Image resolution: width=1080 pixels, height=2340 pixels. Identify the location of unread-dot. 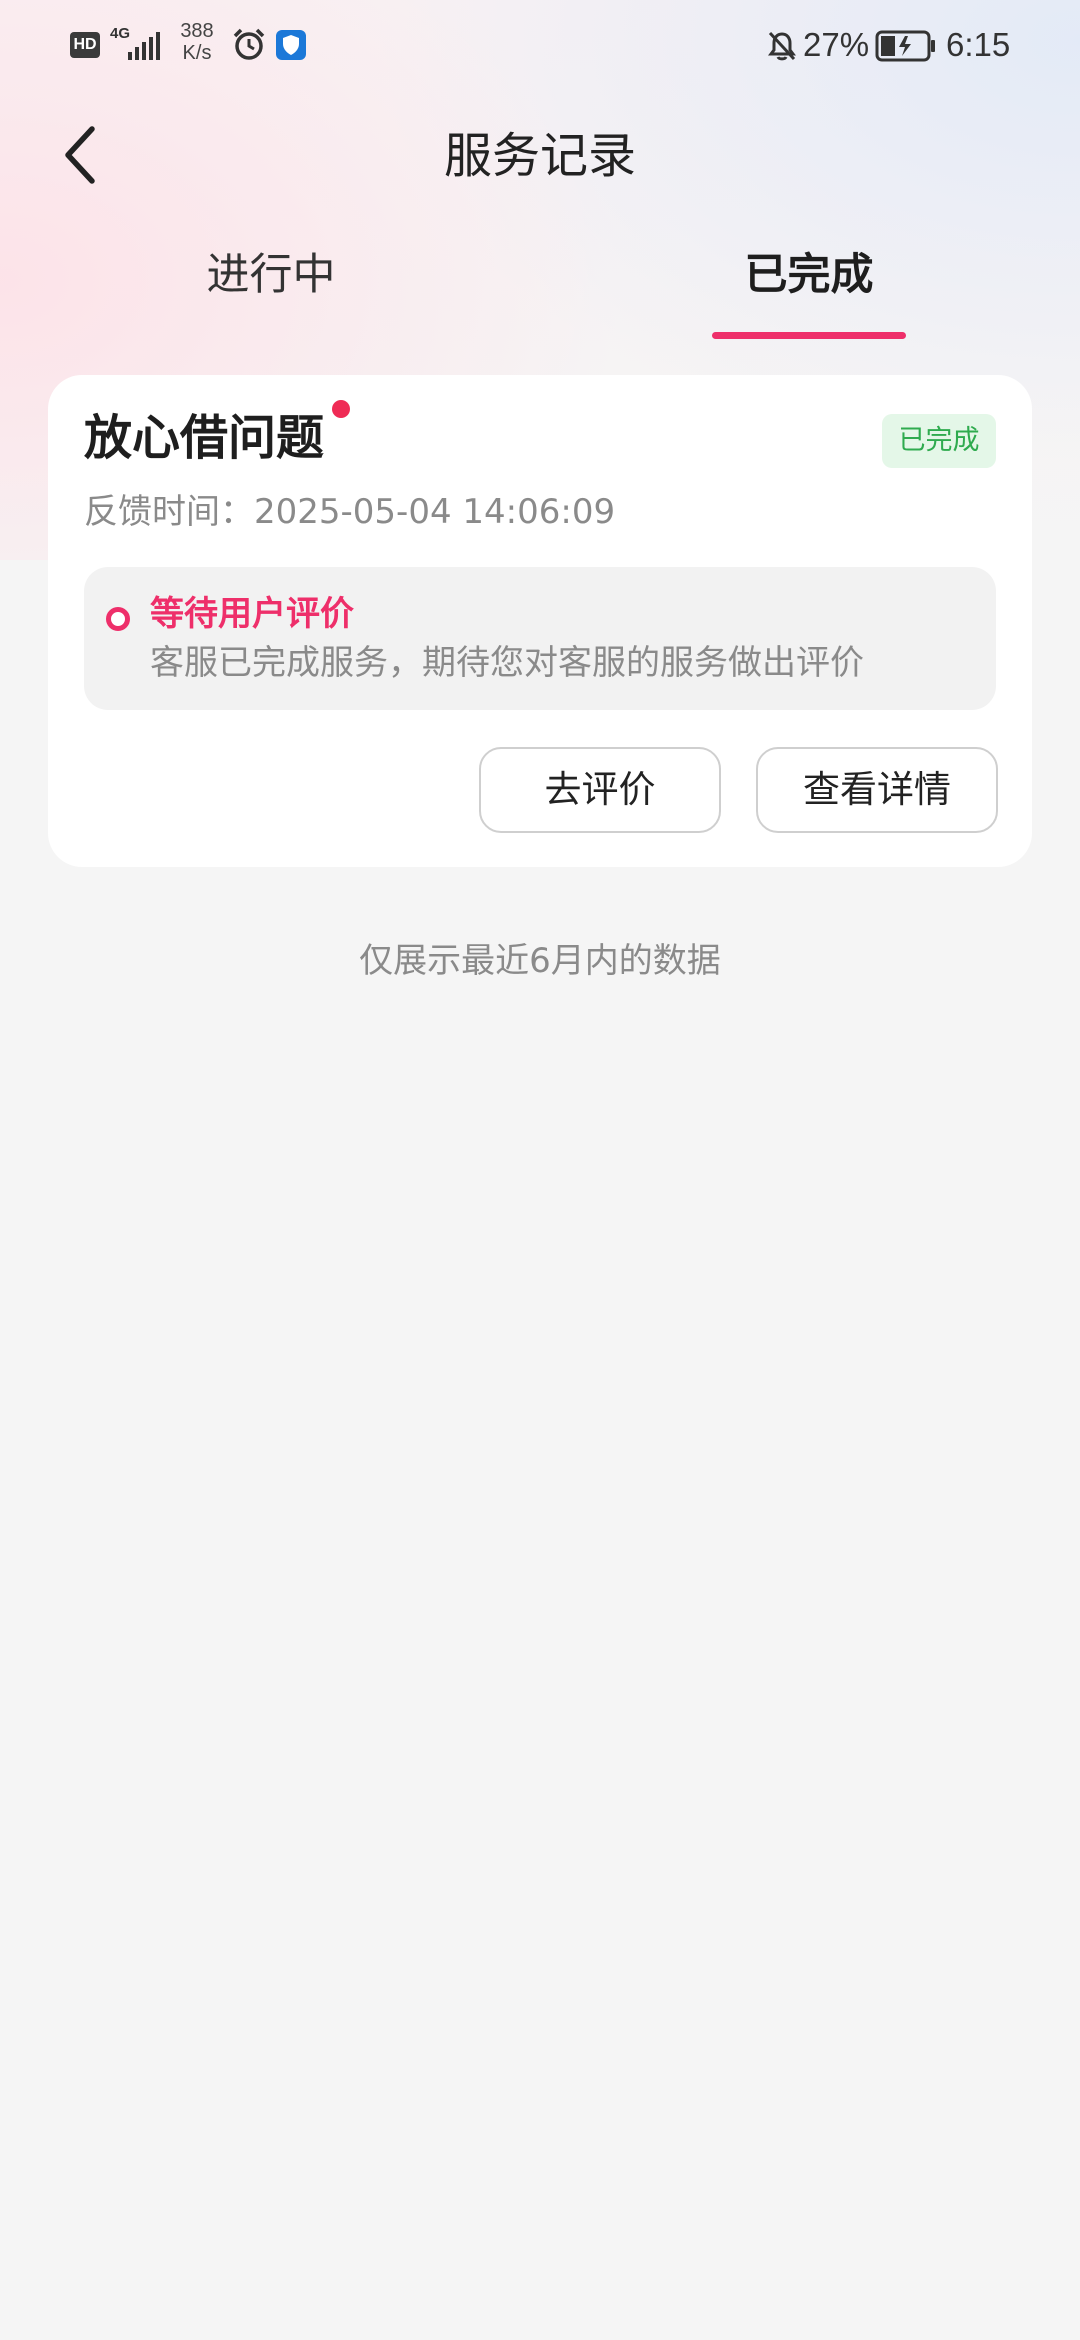
(341, 409).